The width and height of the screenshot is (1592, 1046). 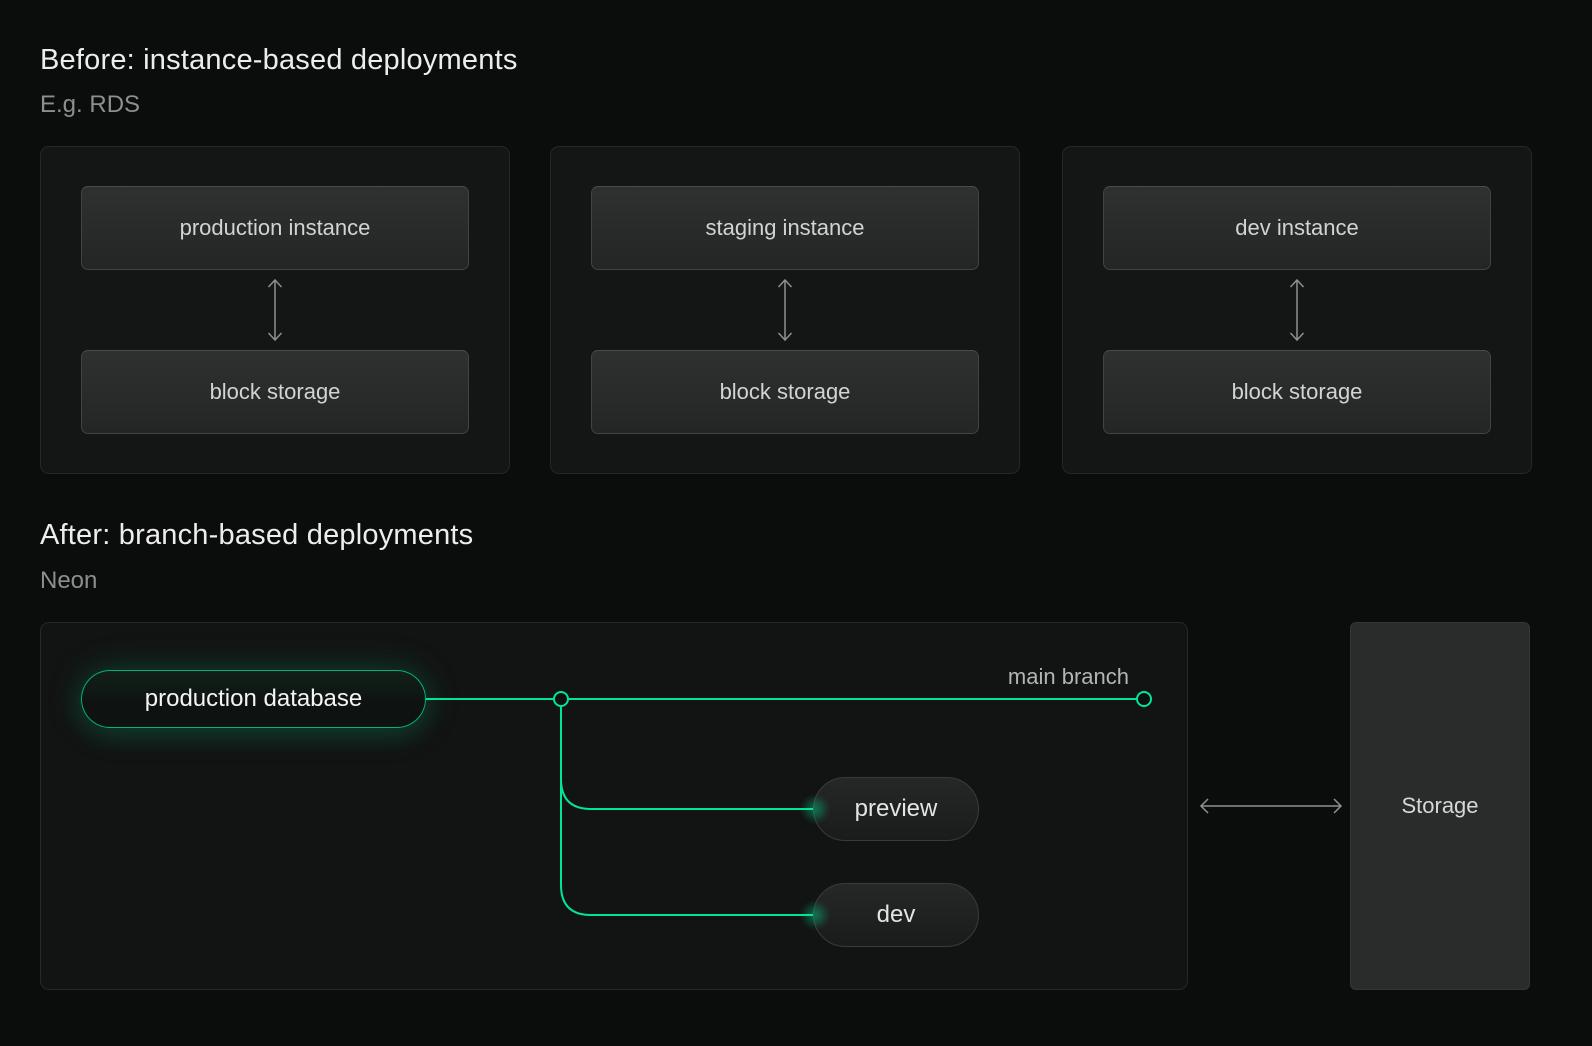 I want to click on main-branch-endpoint-dot, so click(x=1144, y=699).